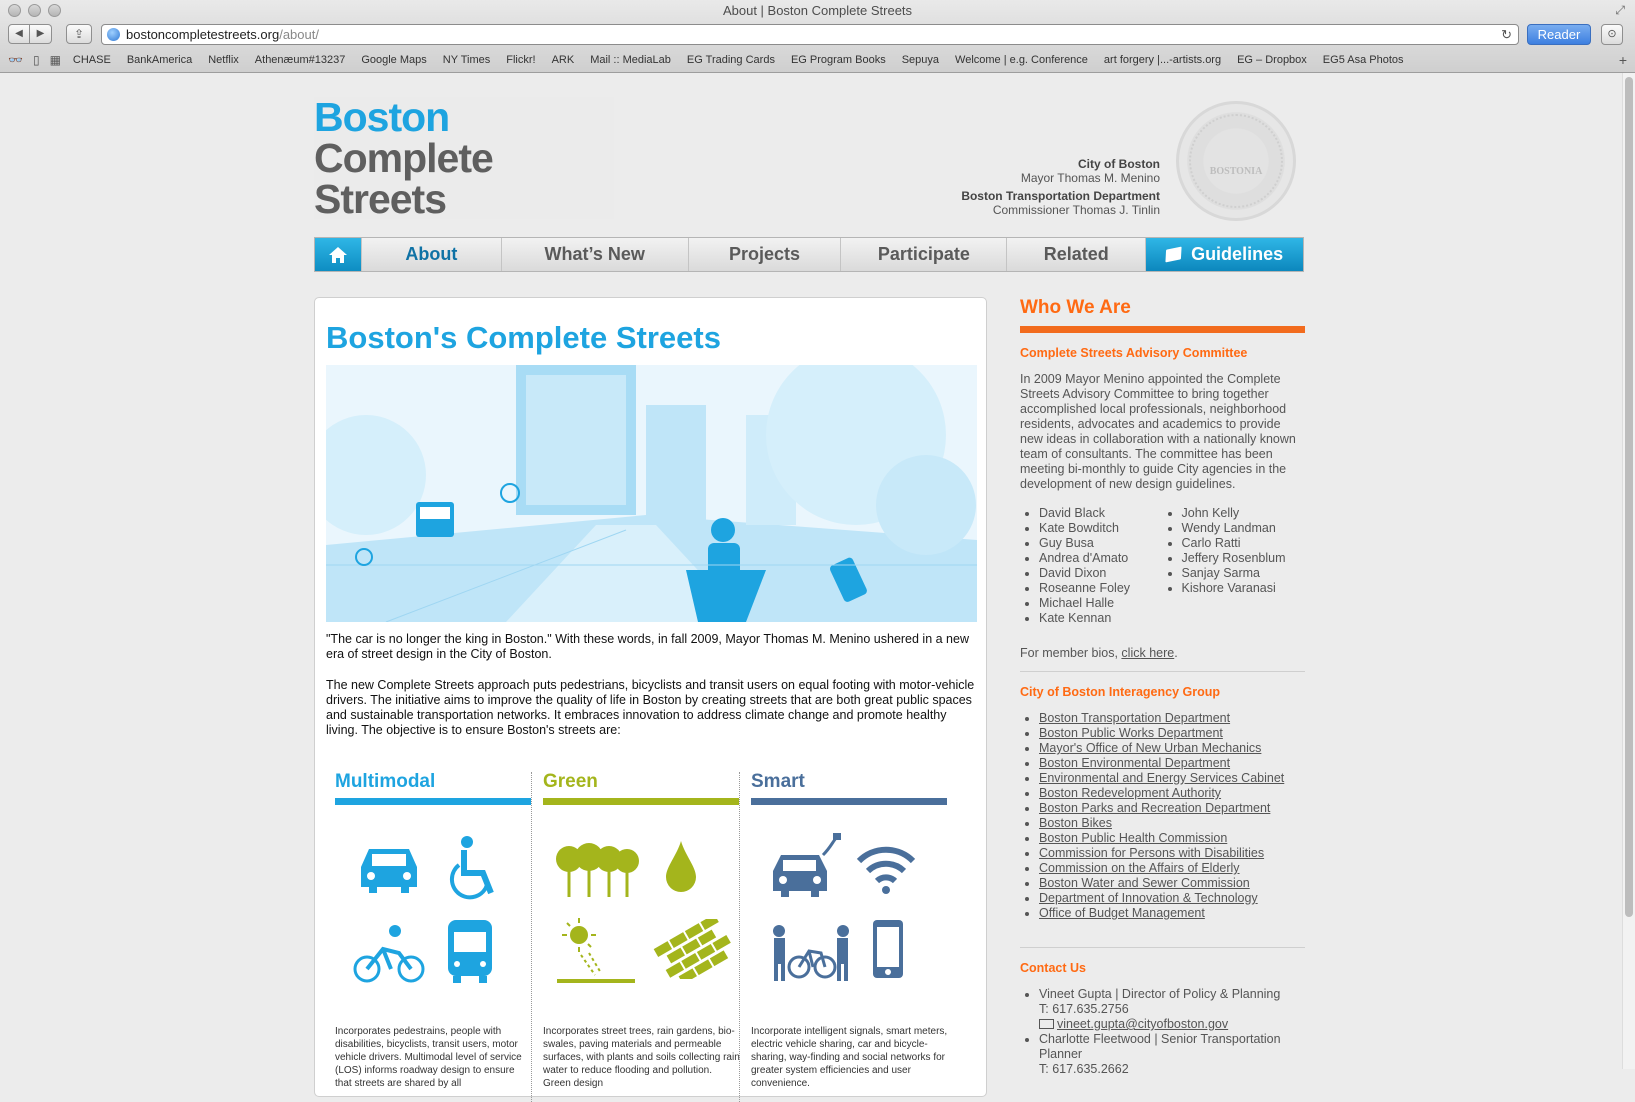 The image size is (1635, 1102). I want to click on add-tab-icon: +, so click(1623, 60).